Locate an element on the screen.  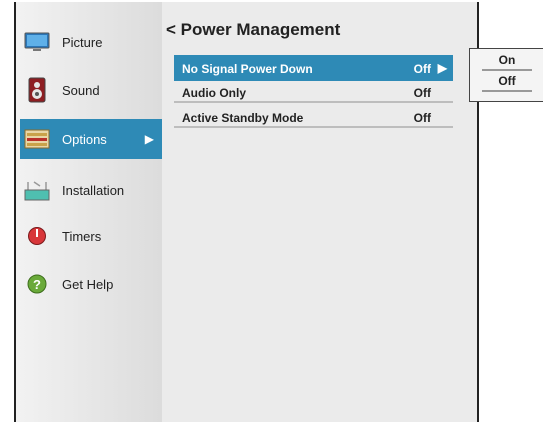
sidebar-item-options: Options ▶ is located at coordinates (91, 139).